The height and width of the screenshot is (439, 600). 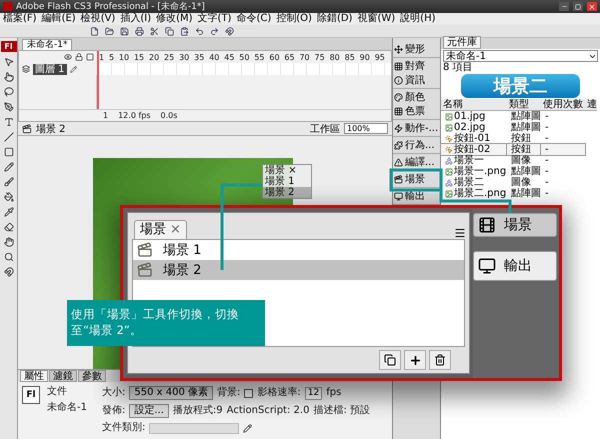 I want to click on panel-tab: 濾鏡, so click(x=63, y=376).